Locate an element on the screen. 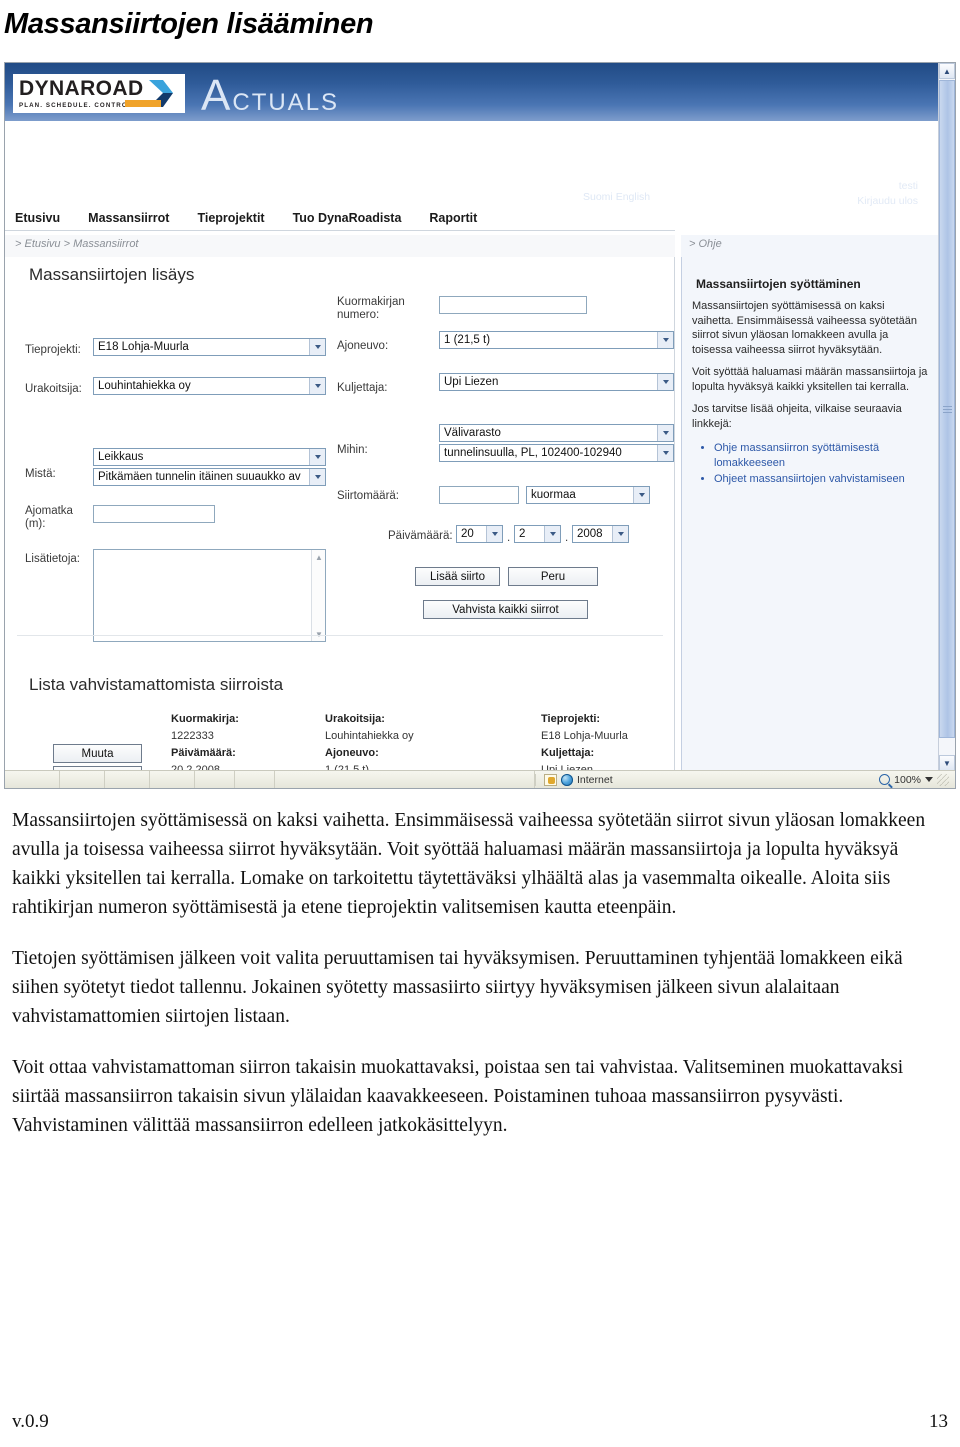  lock-icon is located at coordinates (550, 779).